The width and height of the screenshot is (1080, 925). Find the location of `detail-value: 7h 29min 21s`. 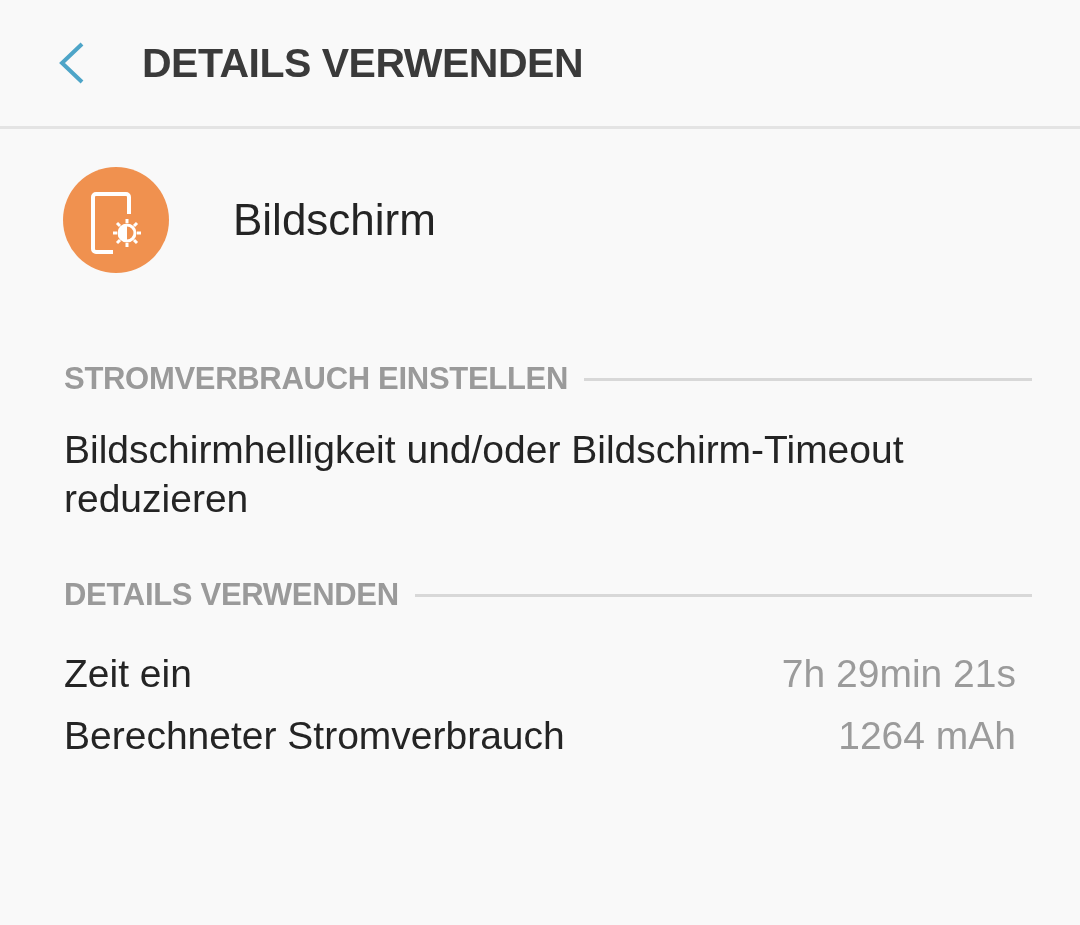

detail-value: 7h 29min 21s is located at coordinates (898, 674).